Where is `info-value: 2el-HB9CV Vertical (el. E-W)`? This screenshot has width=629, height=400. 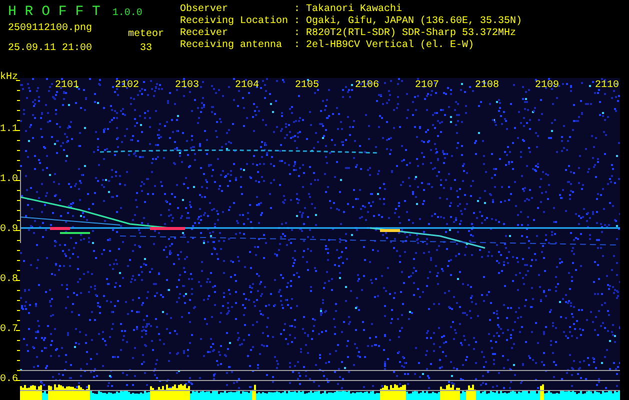 info-value: 2el-HB9CV Vertical (el. E-W) is located at coordinates (390, 46).